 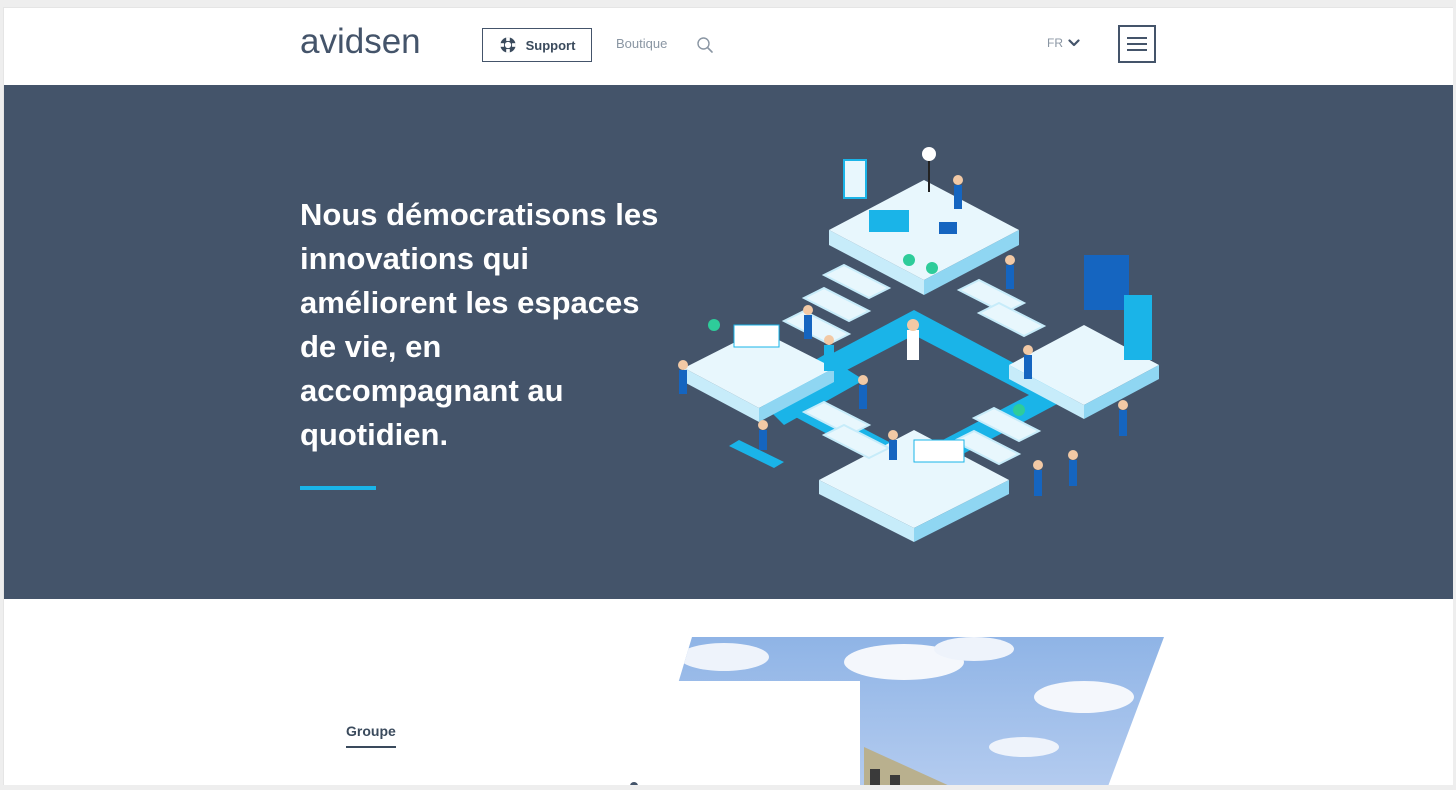 I want to click on tab-groupe: Groupe, so click(x=371, y=735).